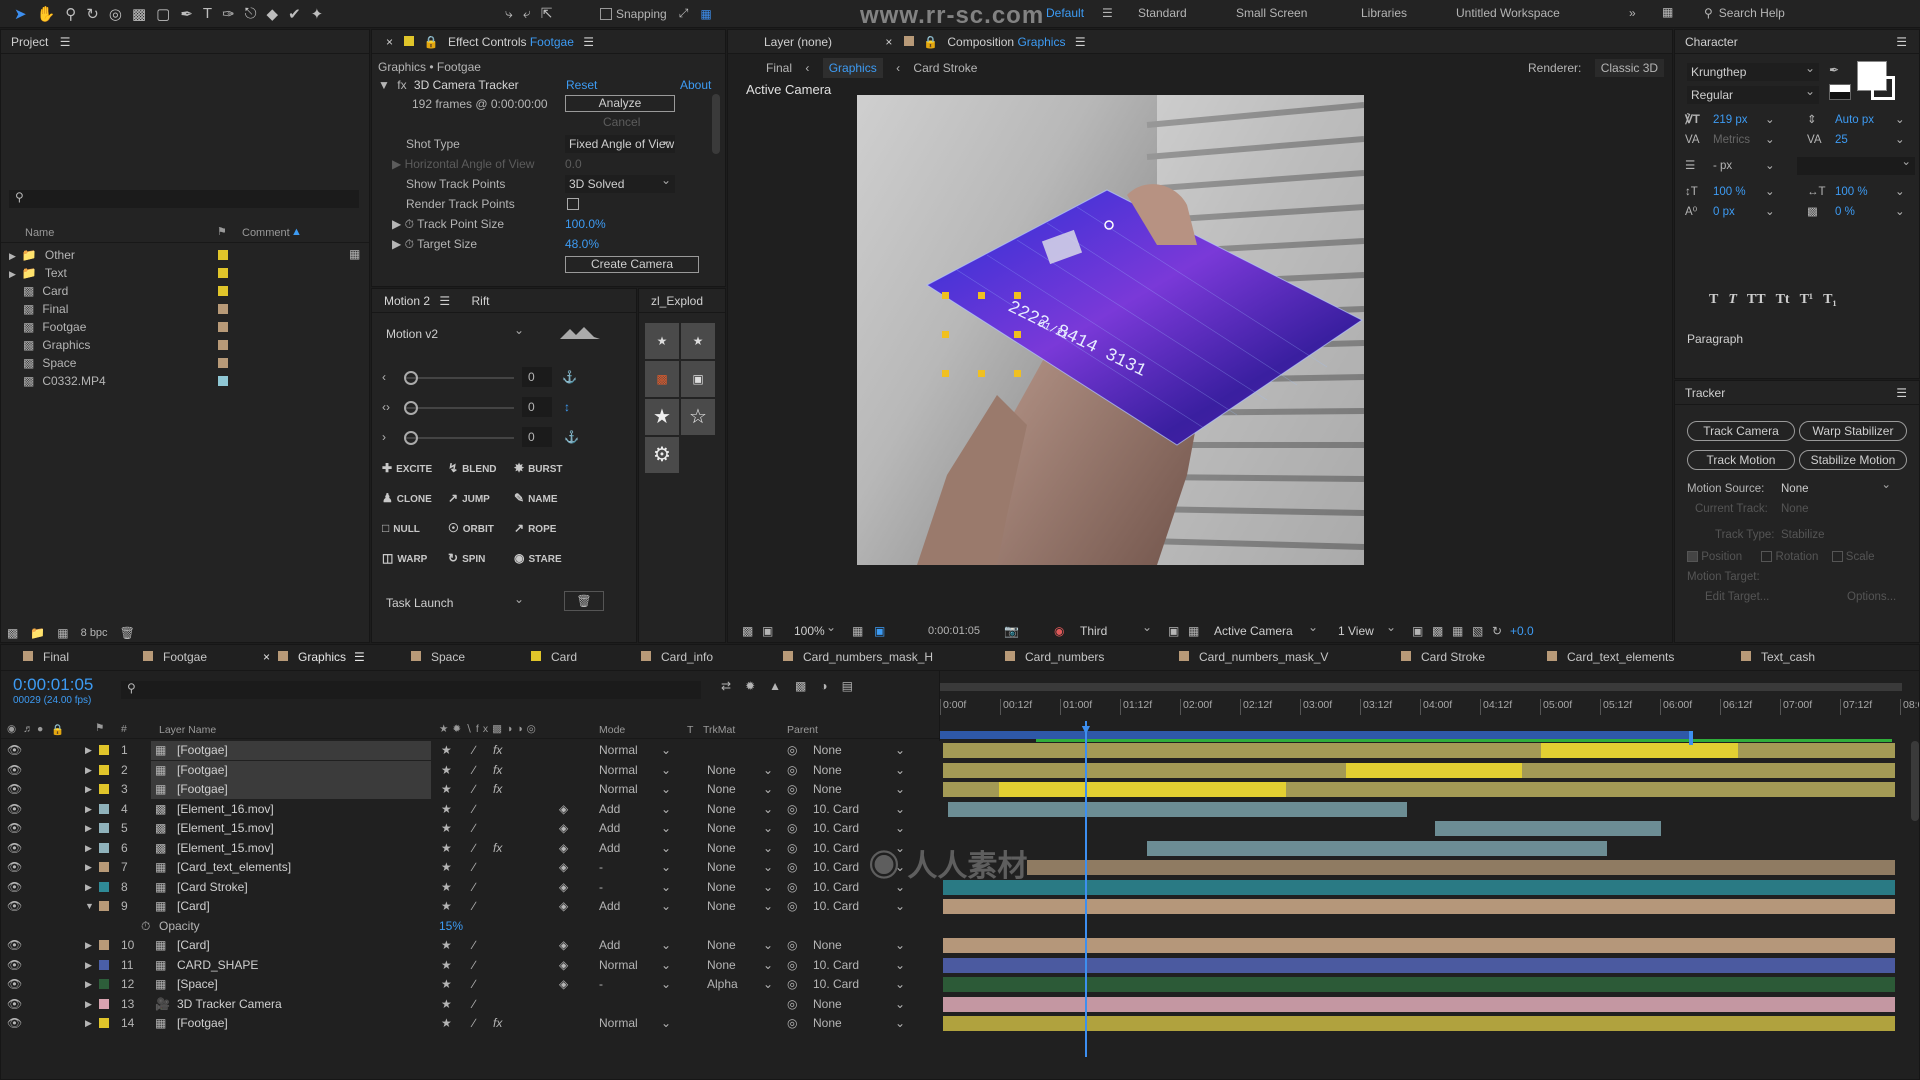 This screenshot has width=1920, height=1080. Describe the element at coordinates (39, 233) in the screenshot. I see `column-name: Name` at that location.